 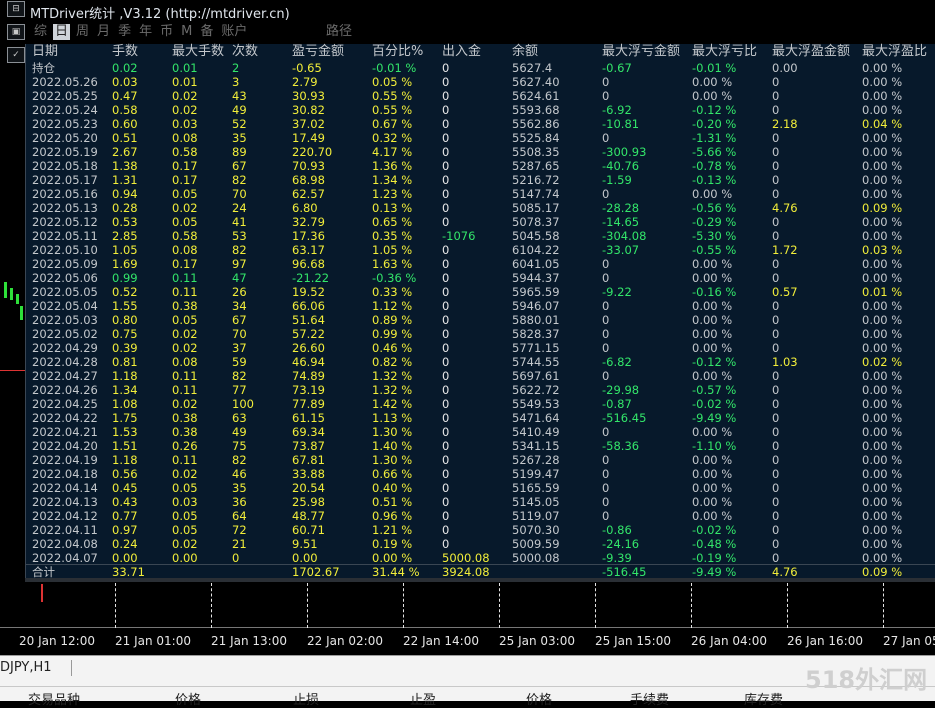 What do you see at coordinates (103, 32) in the screenshot?
I see `tab-3: 月` at bounding box center [103, 32].